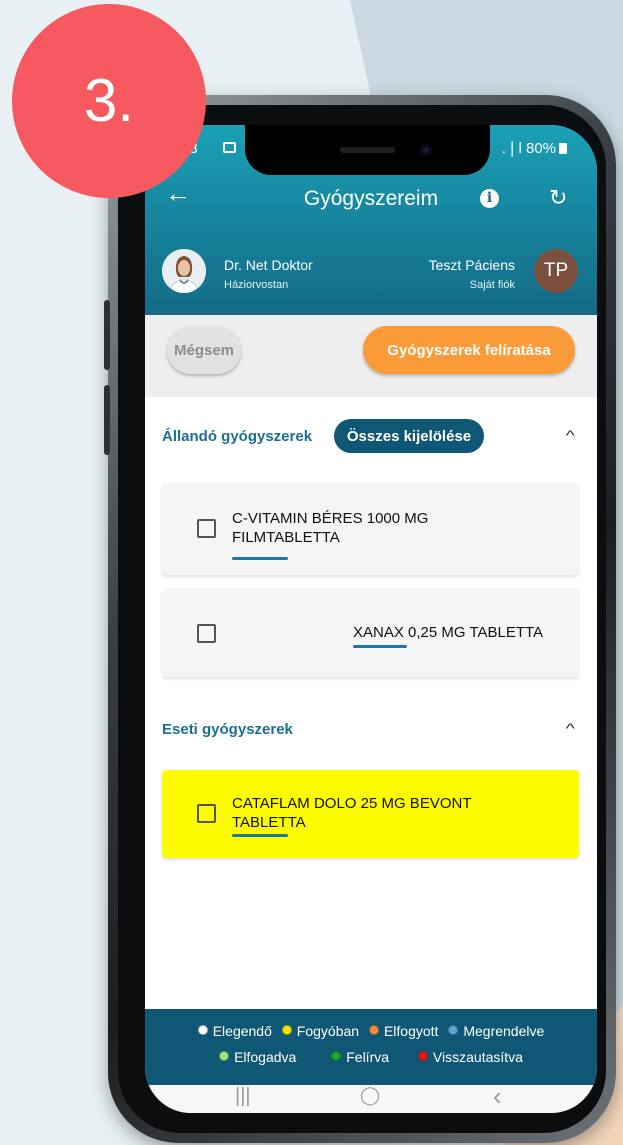 Image resolution: width=623 pixels, height=1145 pixels. I want to click on legend-label: Elfogyott, so click(411, 1031).